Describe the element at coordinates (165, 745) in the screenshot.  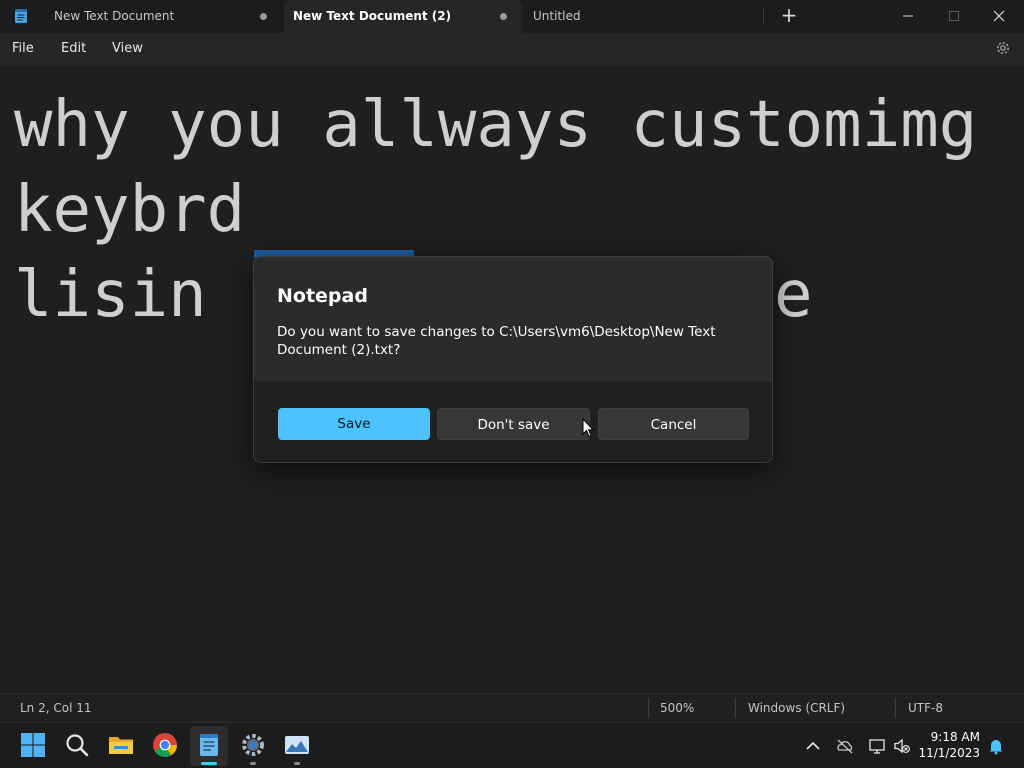
I see `chrome-icon` at that location.